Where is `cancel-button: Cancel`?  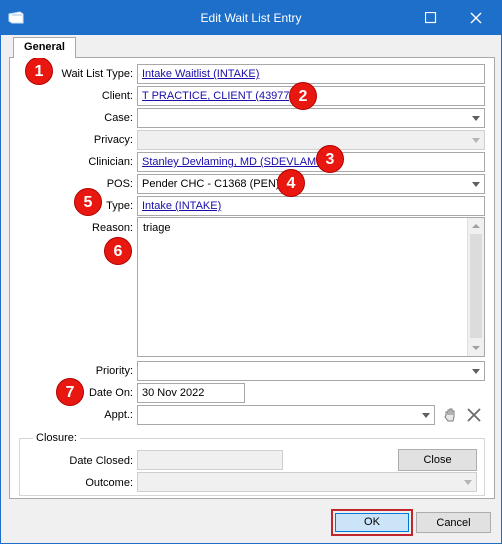 cancel-button: Cancel is located at coordinates (453, 522).